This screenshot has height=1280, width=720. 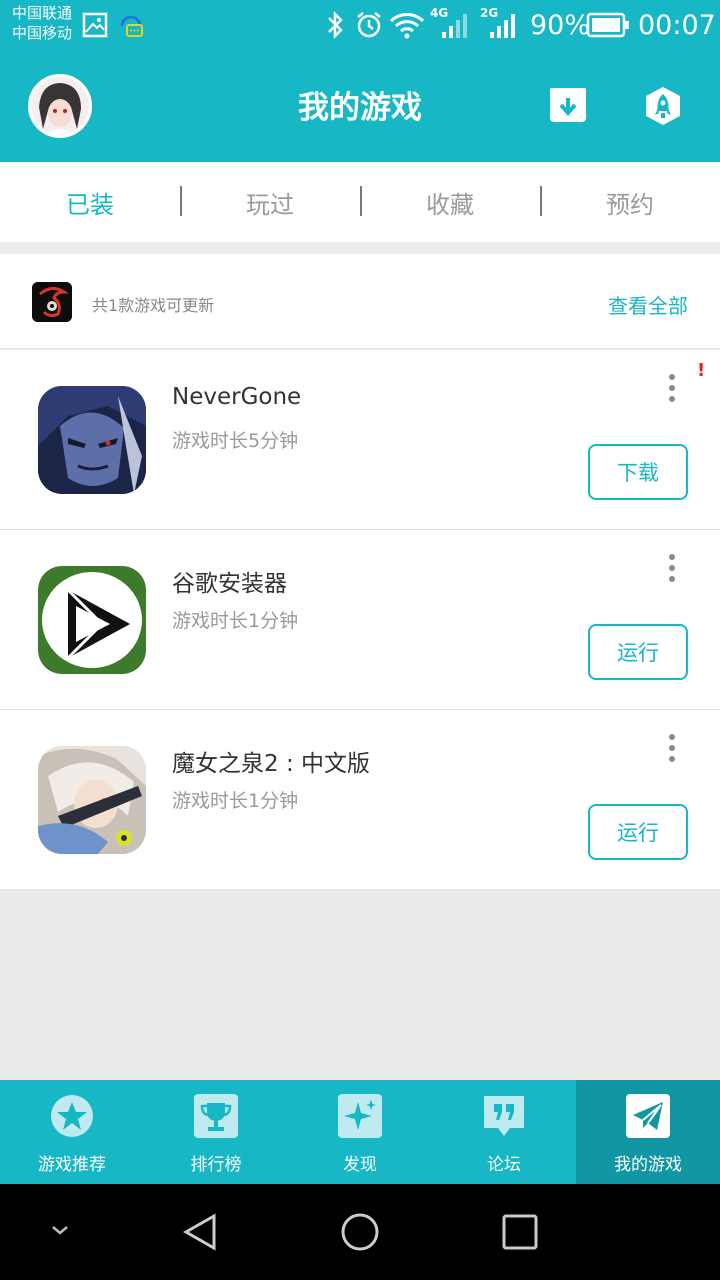 I want to click on game-name: 魔女之泉2 : 中文版, so click(x=271, y=764).